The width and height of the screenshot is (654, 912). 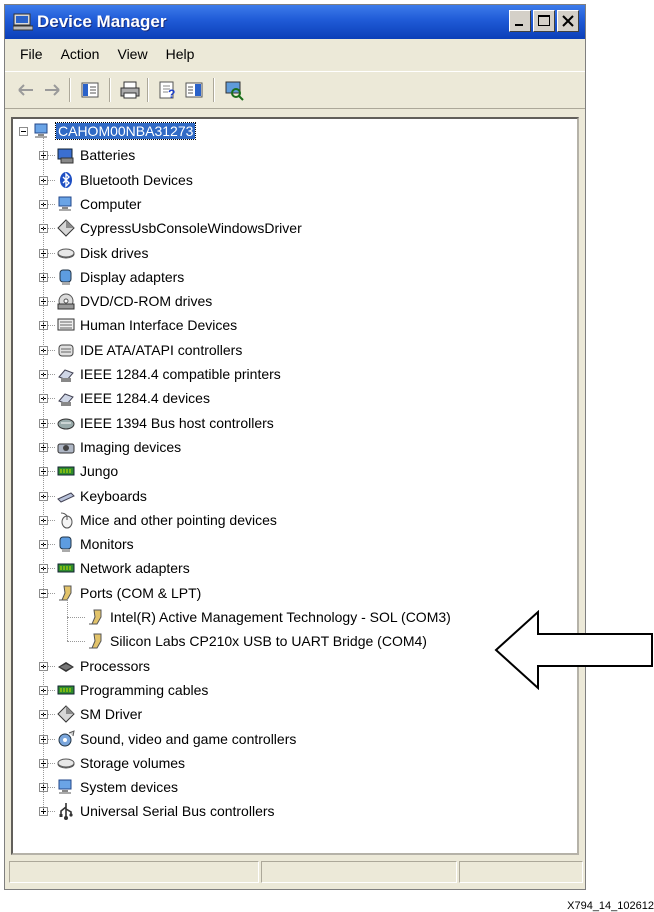 What do you see at coordinates (191, 228) in the screenshot?
I see `tree-item-label: CypressUsbConsoleWindowsDriver` at bounding box center [191, 228].